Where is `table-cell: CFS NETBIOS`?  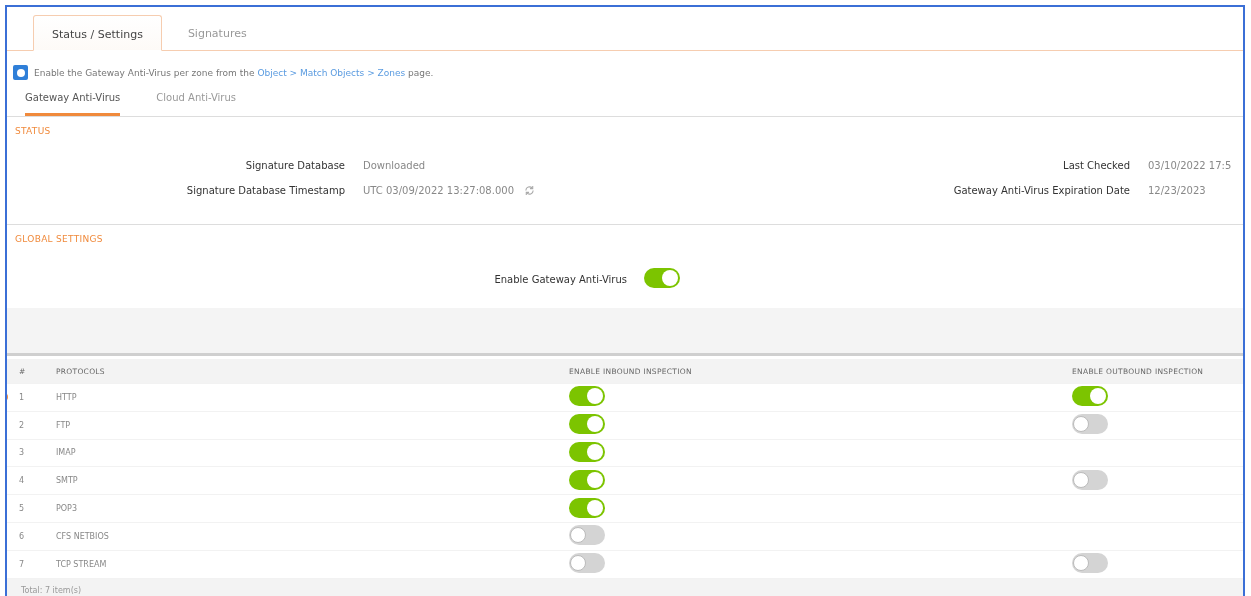 table-cell: CFS NETBIOS is located at coordinates (82, 536).